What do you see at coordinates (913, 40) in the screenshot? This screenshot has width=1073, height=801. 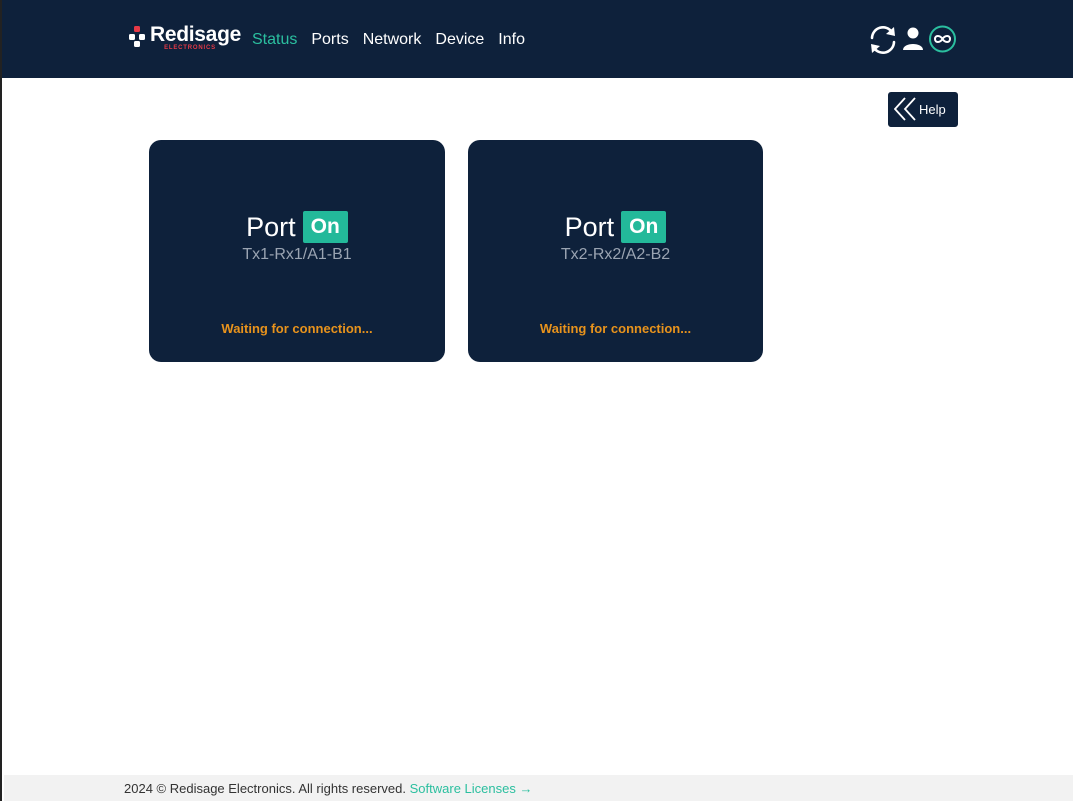 I see `user-icon` at bounding box center [913, 40].